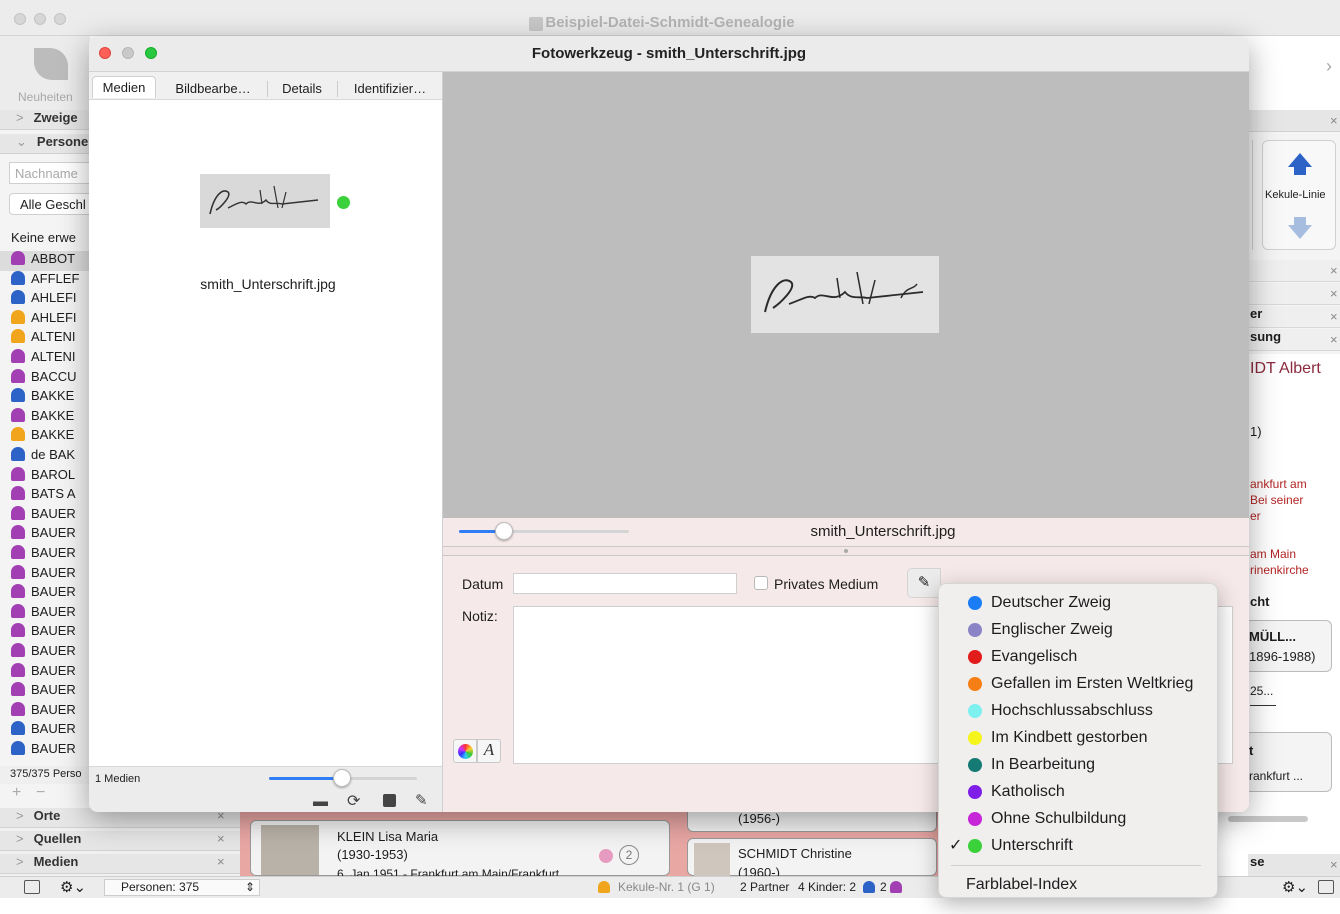 This screenshot has width=1340, height=914. What do you see at coordinates (1076, 865) in the screenshot?
I see `menu-separator` at bounding box center [1076, 865].